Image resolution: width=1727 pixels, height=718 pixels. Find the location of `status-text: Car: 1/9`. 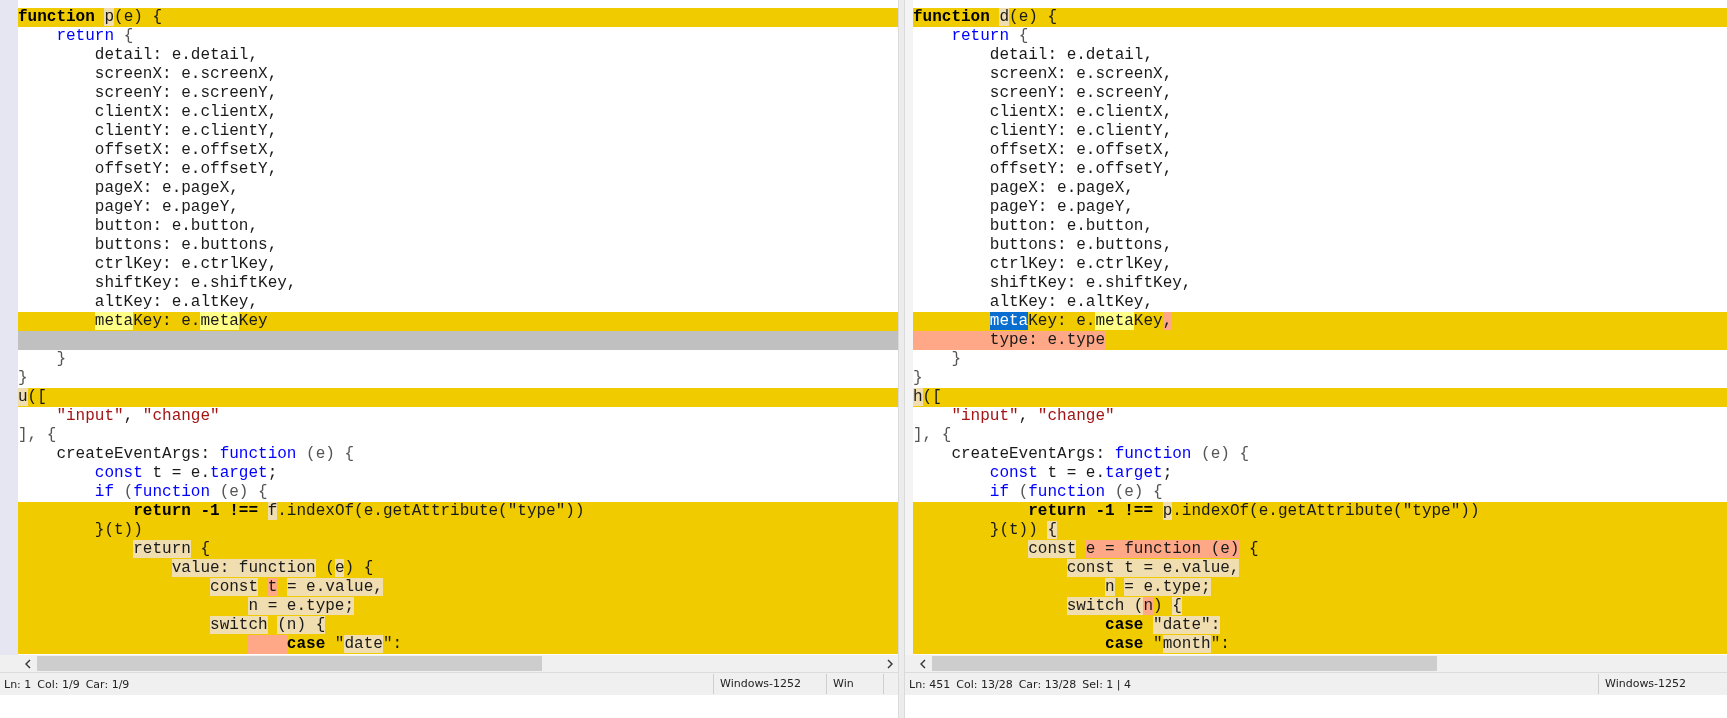

status-text: Car: 1/9 is located at coordinates (107, 684).